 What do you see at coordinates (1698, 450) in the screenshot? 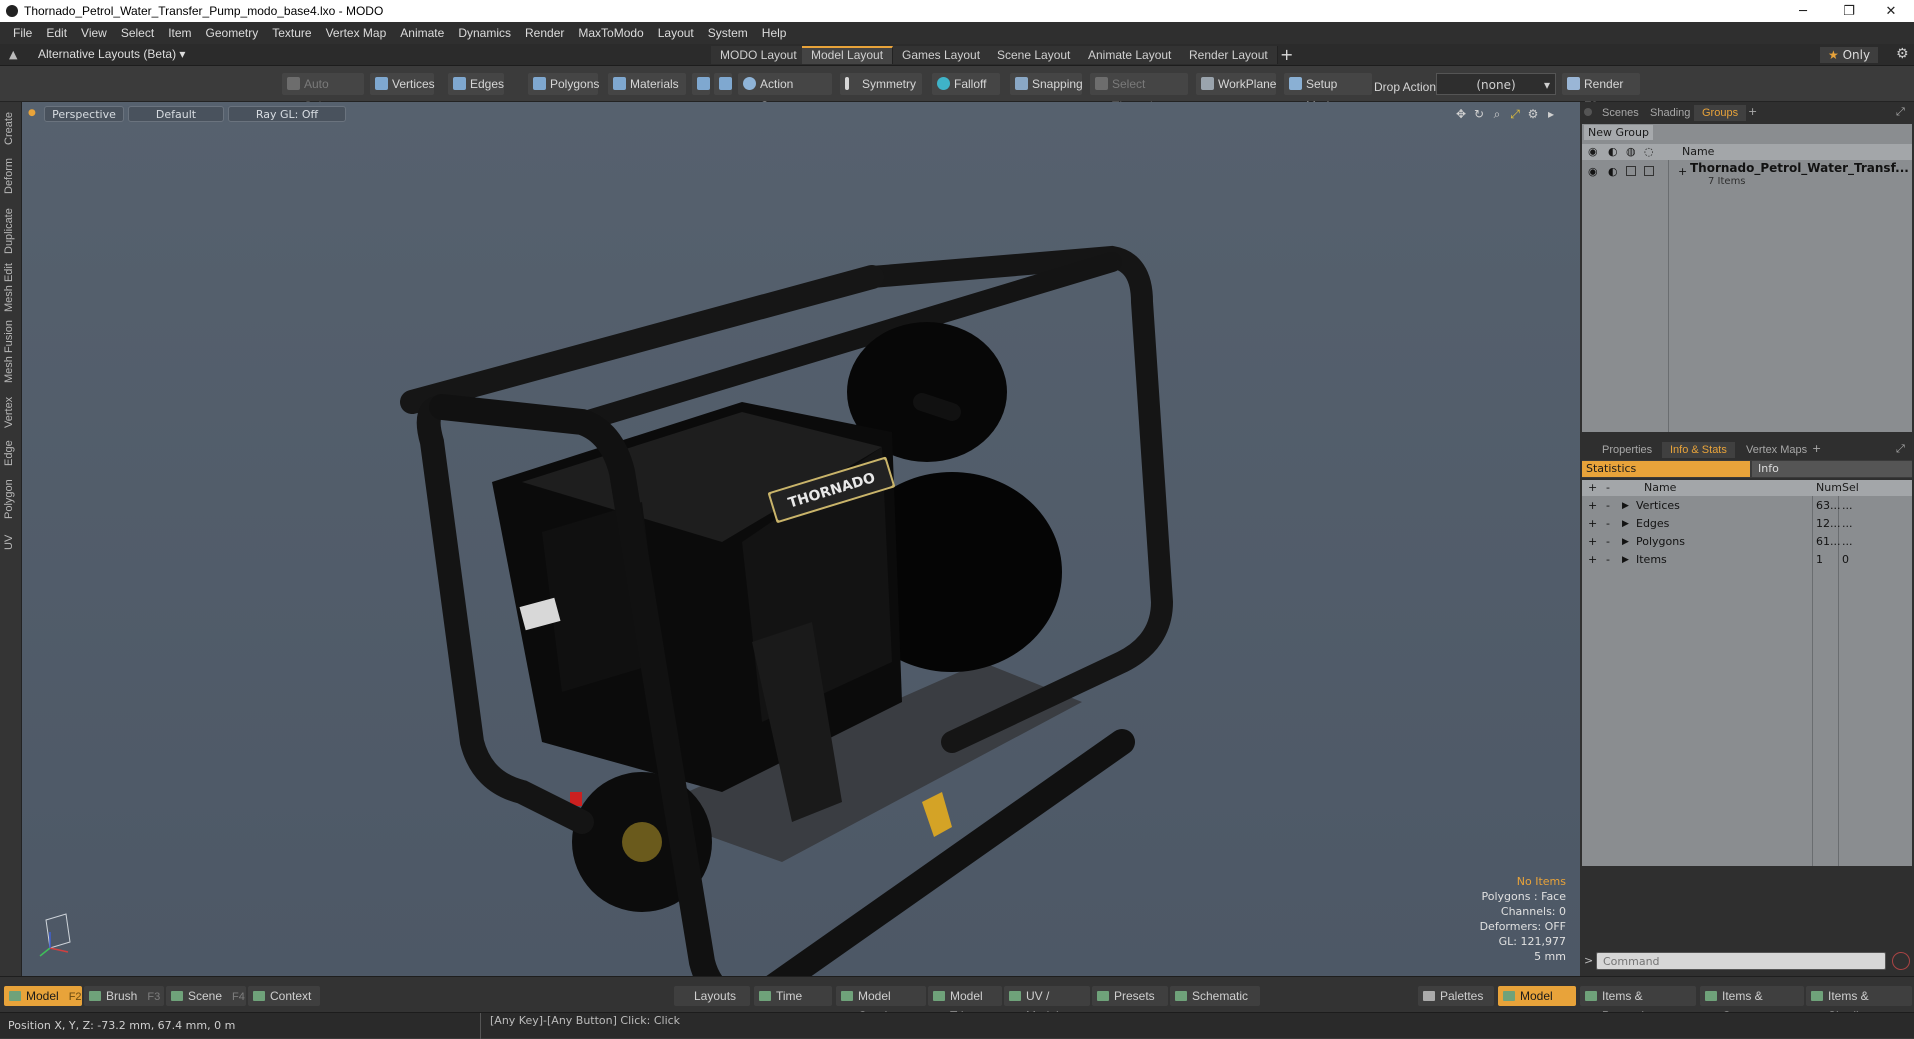
I see `tab-info-stats: Info & Stats` at bounding box center [1698, 450].